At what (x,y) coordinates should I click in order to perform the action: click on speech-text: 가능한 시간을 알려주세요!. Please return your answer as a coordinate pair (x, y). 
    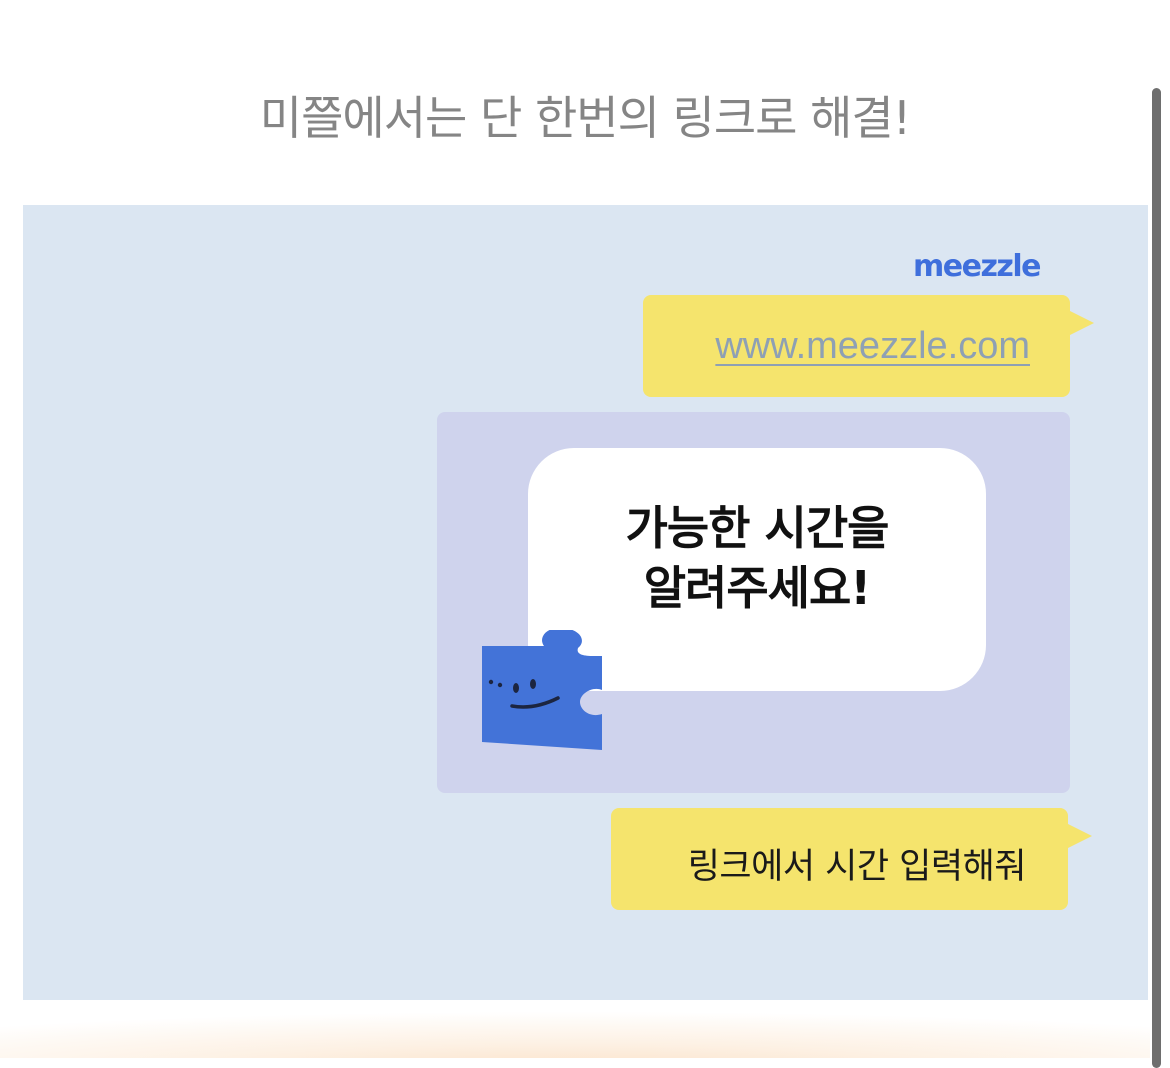
    Looking at the image, I should click on (757, 558).